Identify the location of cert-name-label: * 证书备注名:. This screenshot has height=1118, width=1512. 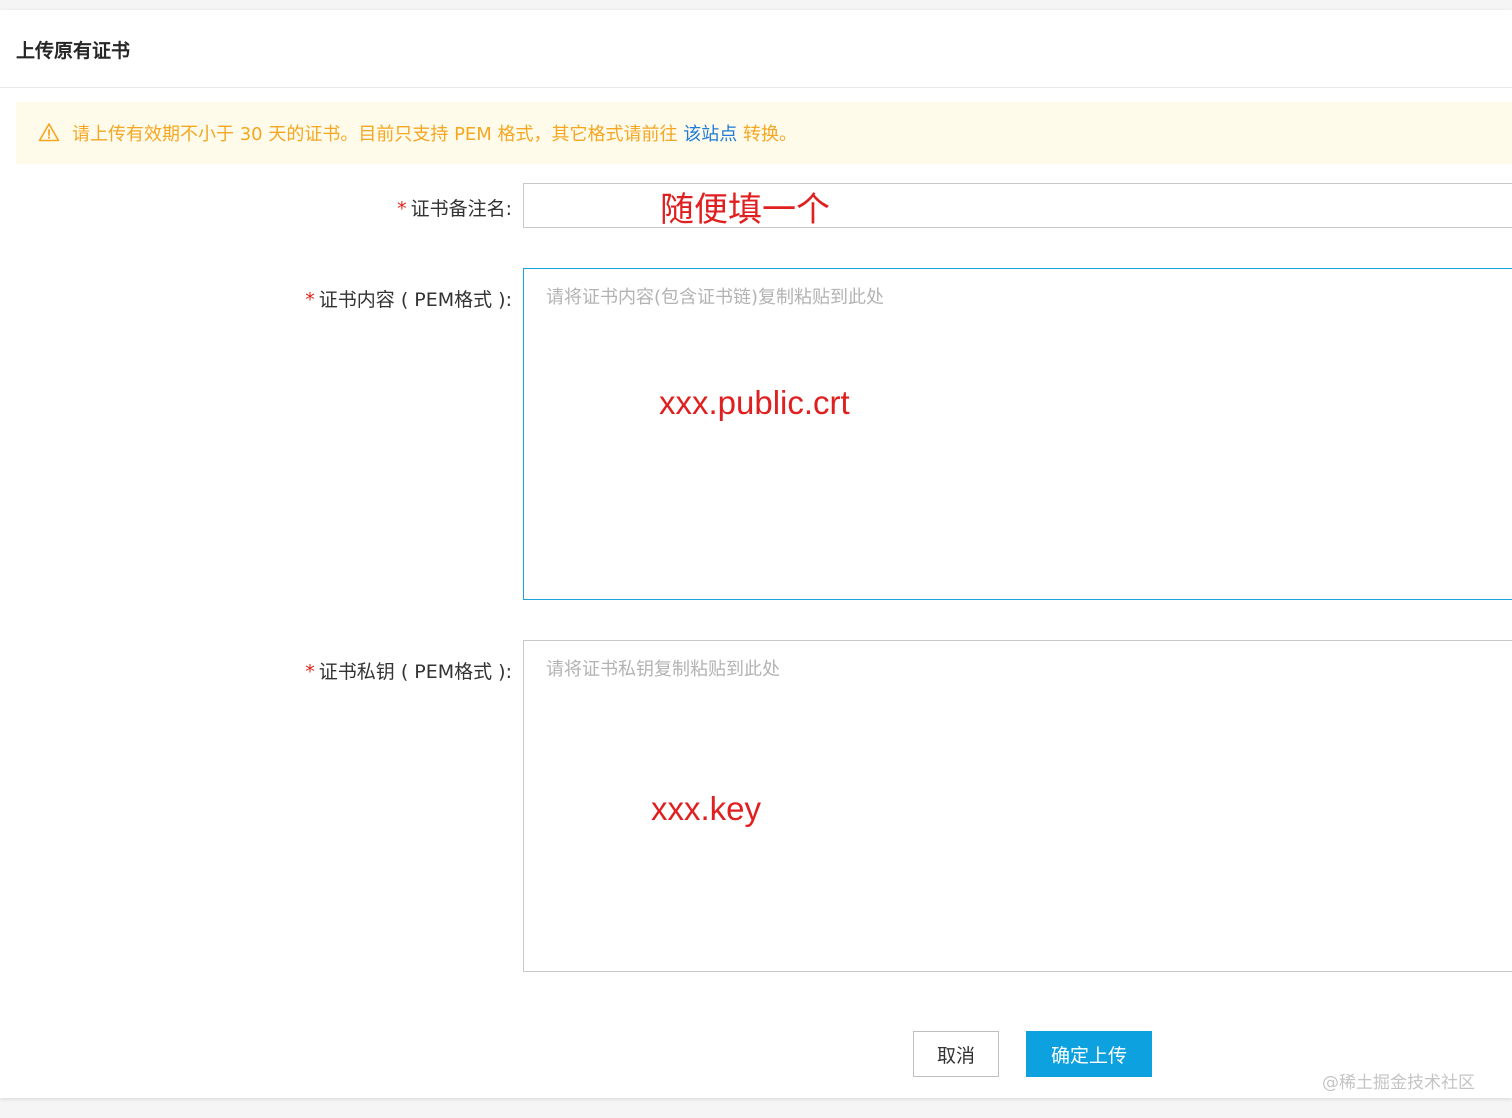
(454, 207).